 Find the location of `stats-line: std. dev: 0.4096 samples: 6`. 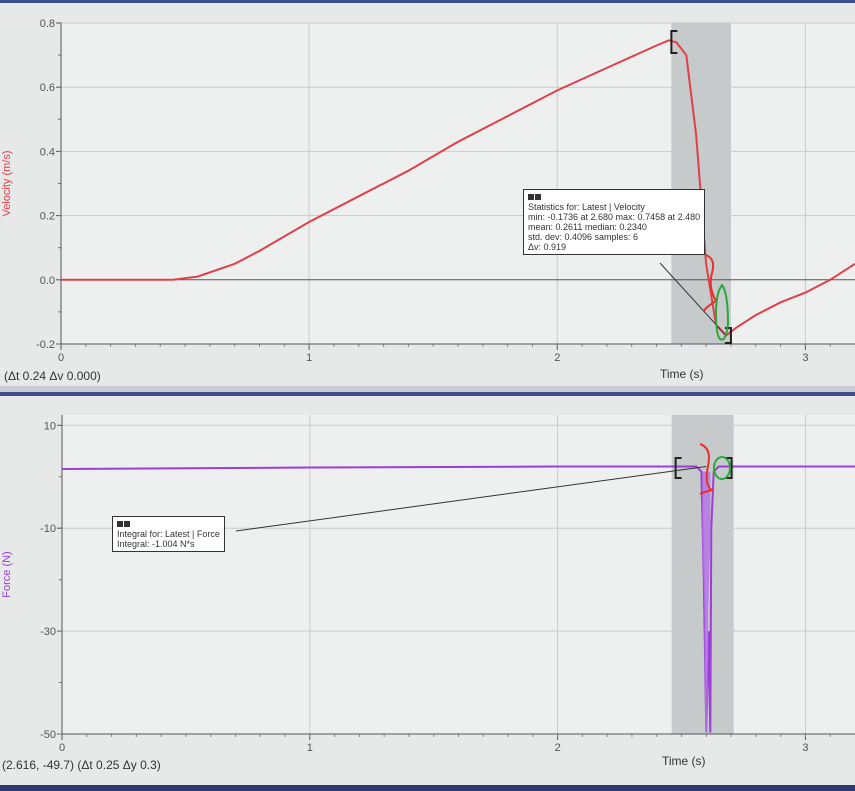

stats-line: std. dev: 0.4096 samples: 6 is located at coordinates (583, 237).